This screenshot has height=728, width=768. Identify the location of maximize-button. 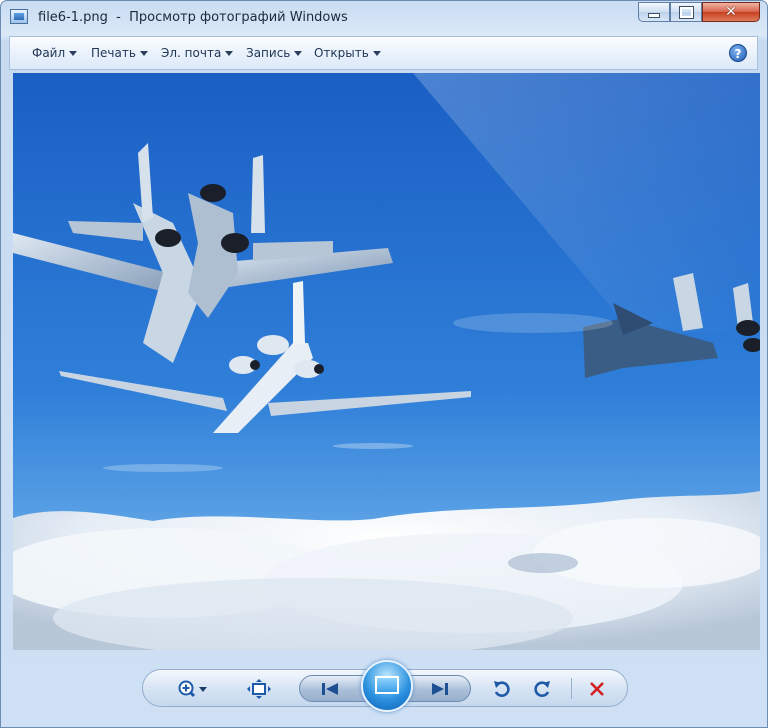
(686, 12).